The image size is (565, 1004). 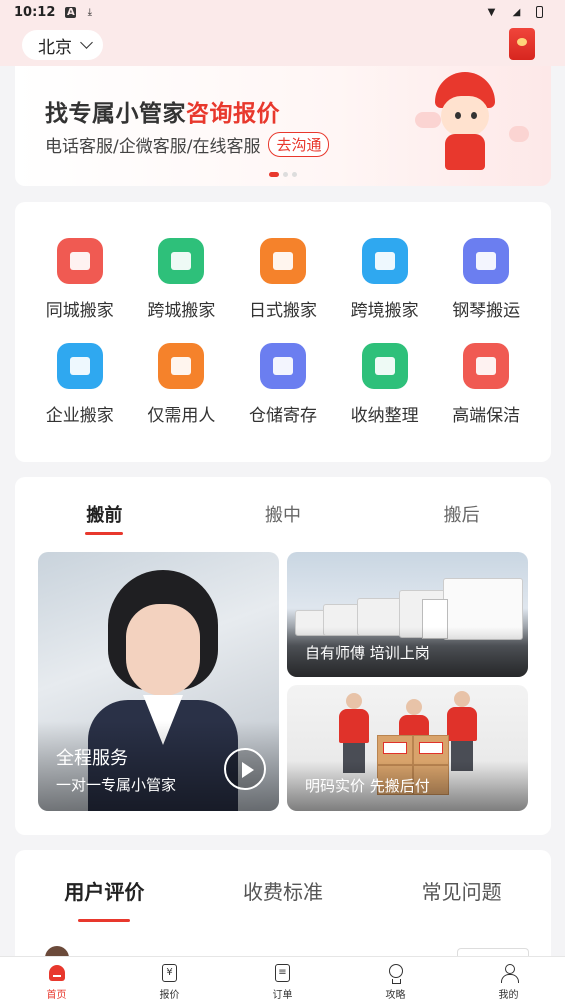 I want to click on city-selector: 北京, so click(x=62, y=45).